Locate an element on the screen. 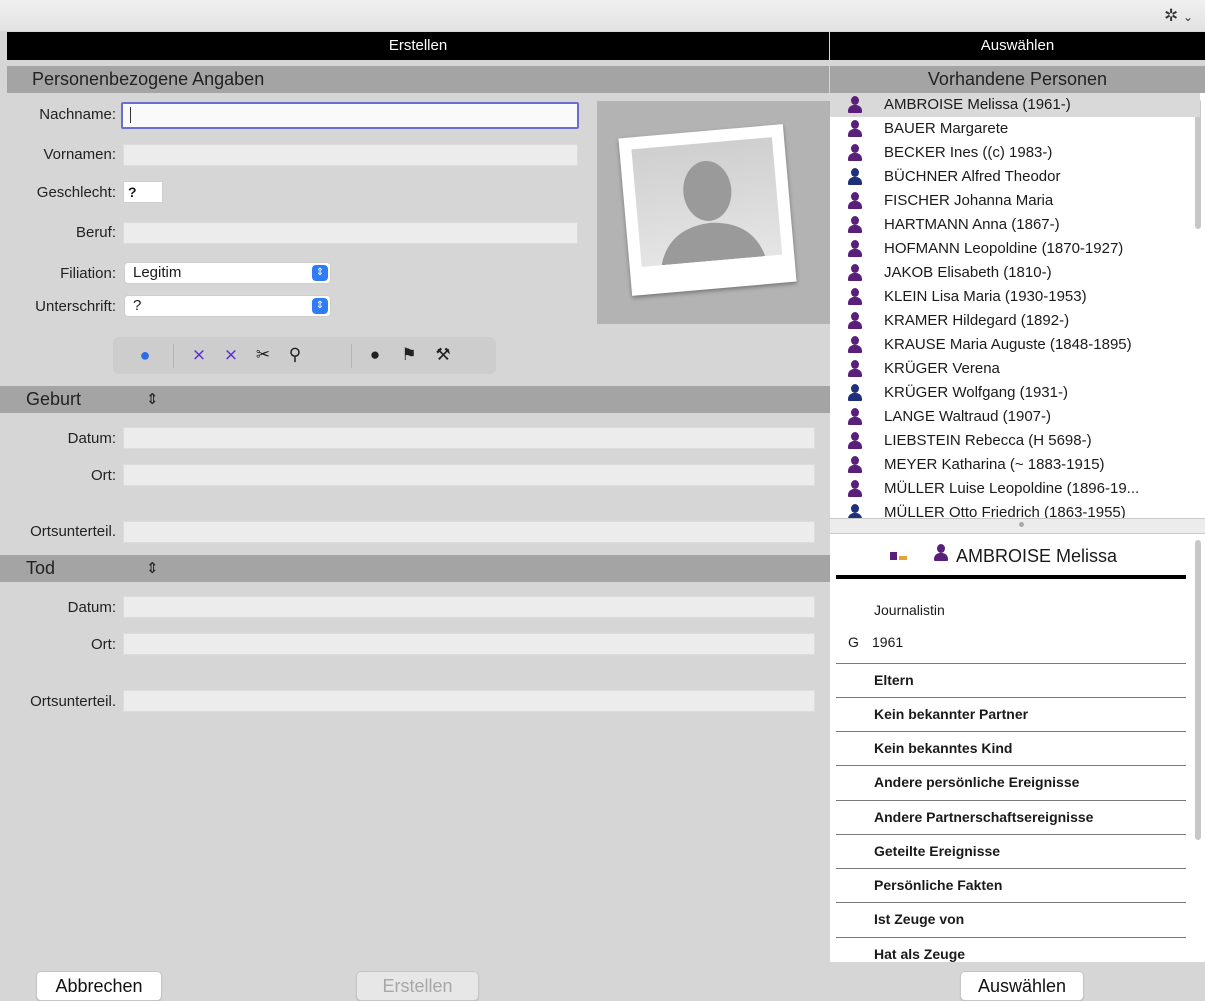 The image size is (1205, 1001). select-button: Auswählen is located at coordinates (1022, 986).